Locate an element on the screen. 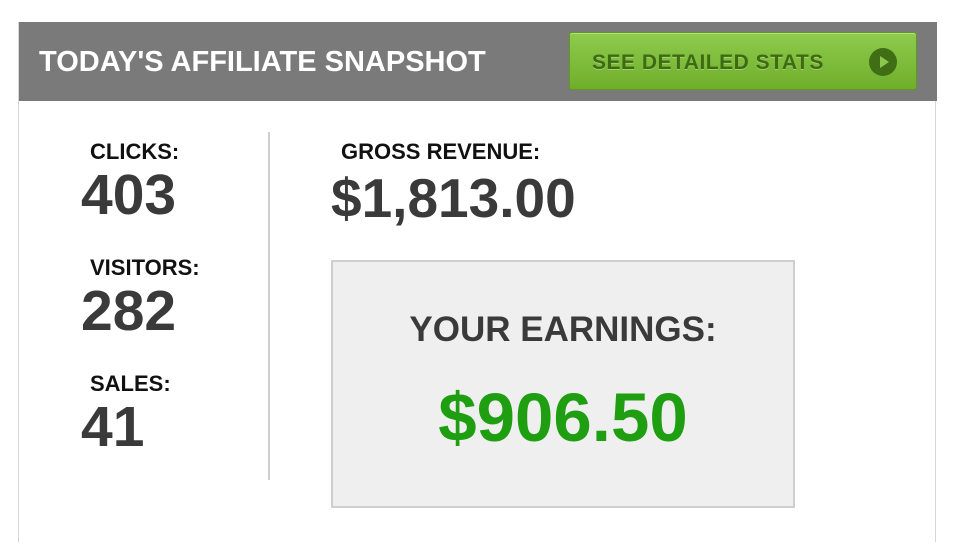 The image size is (954, 558). your-earnings-value: $906.50 is located at coordinates (563, 417).